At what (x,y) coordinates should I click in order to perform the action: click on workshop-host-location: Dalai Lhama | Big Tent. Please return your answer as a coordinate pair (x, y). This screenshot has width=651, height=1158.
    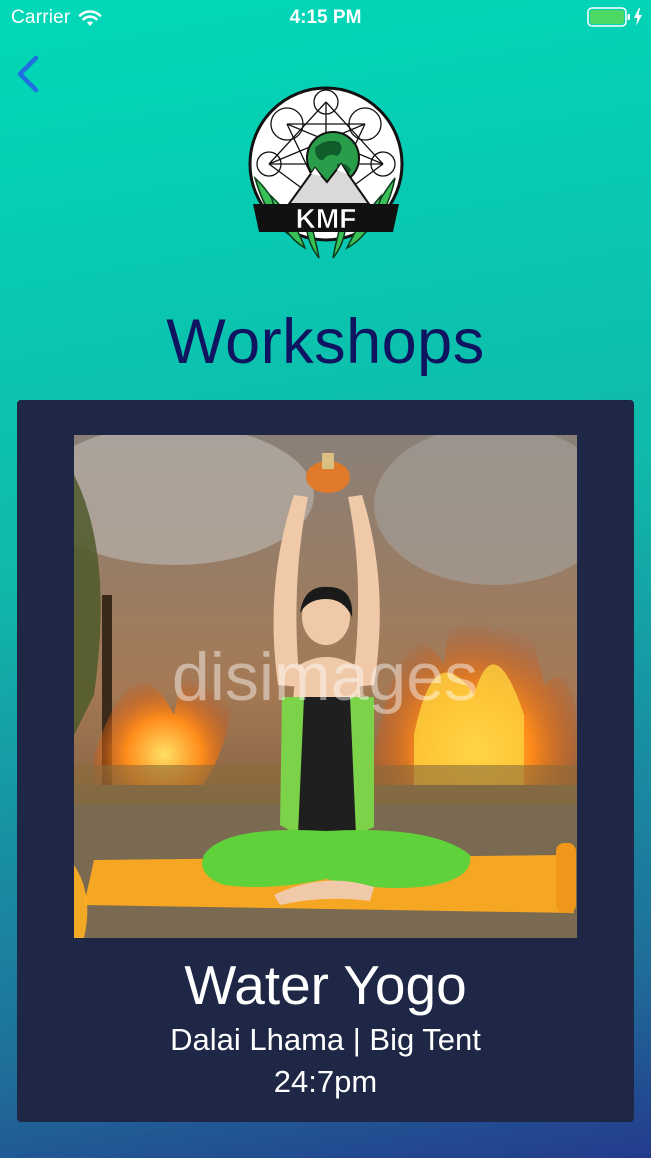
    Looking at the image, I should click on (325, 1039).